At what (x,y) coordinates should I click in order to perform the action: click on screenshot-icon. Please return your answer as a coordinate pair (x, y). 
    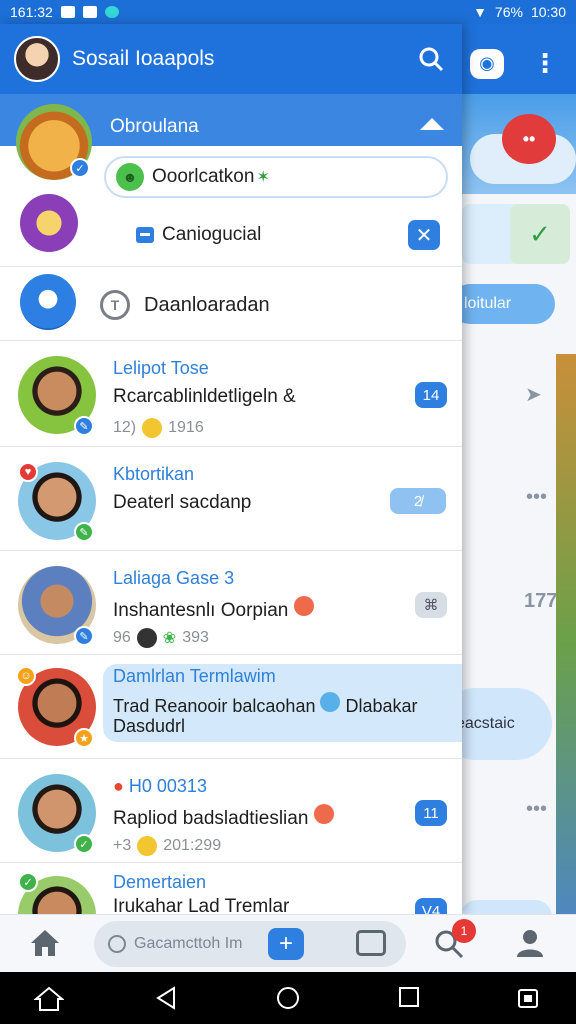
    Looking at the image, I should click on (528, 1000).